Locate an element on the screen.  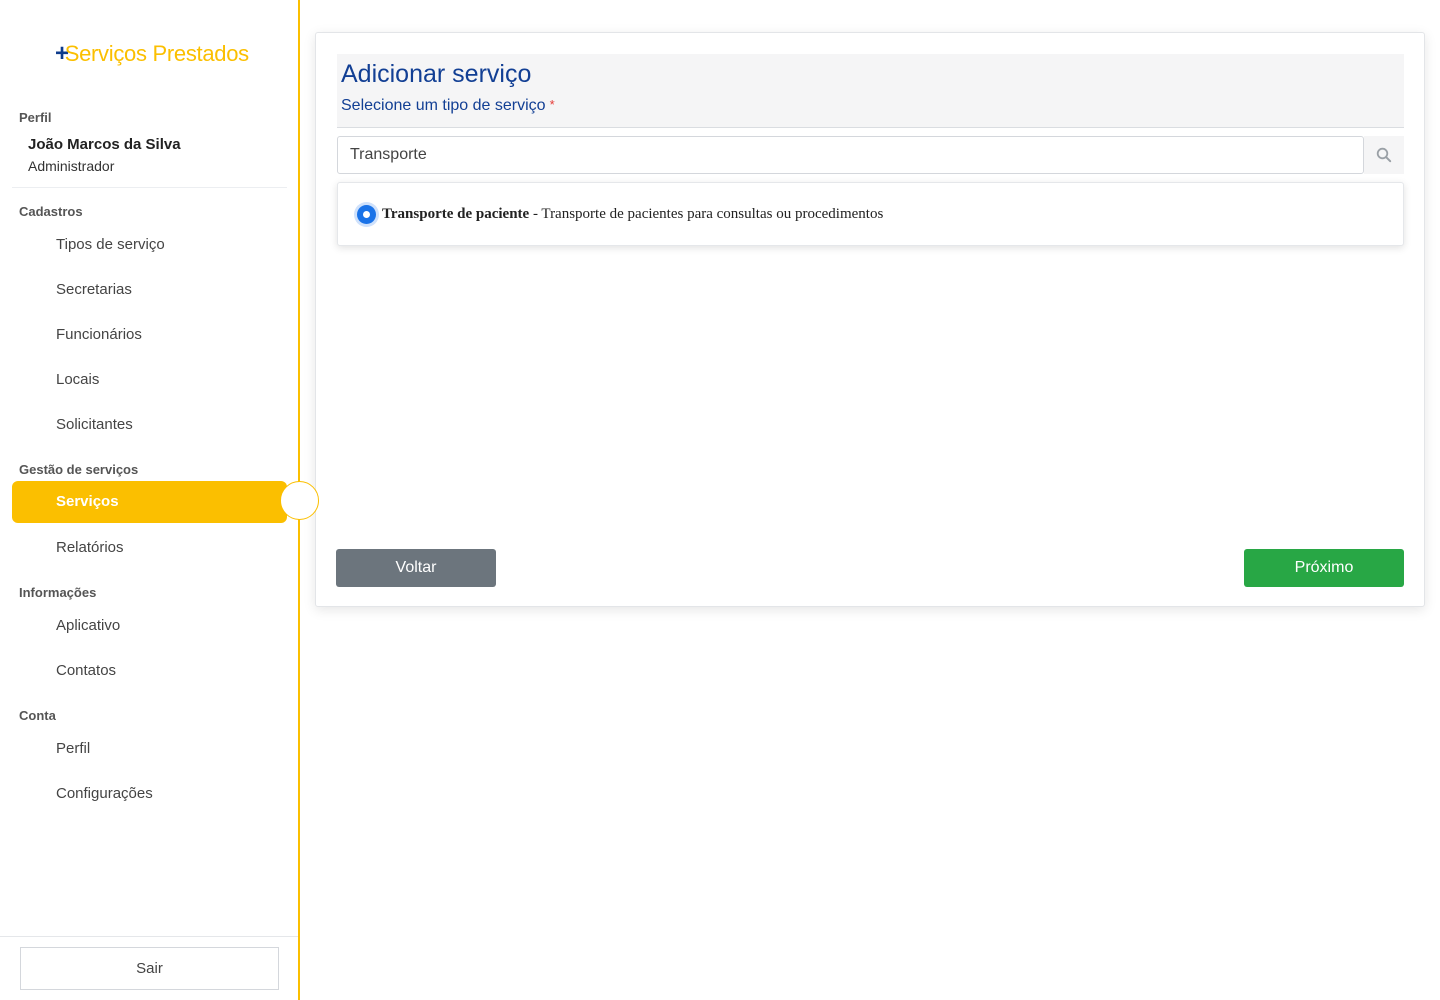
section-label-cadastros: Cadastros is located at coordinates (51, 211).